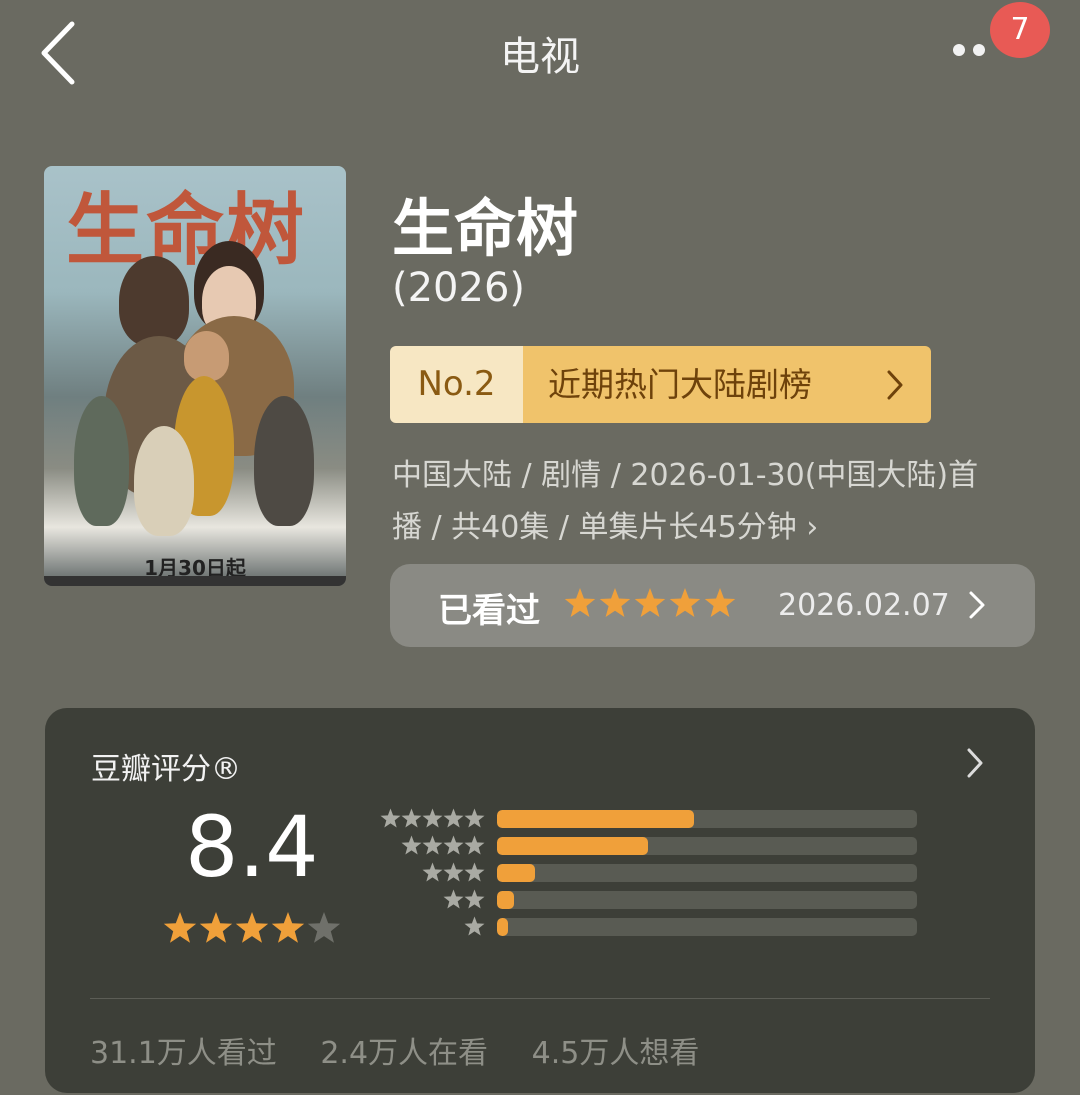 Image resolution: width=1080 pixels, height=1095 pixels. I want to click on meta-arrow-icon: ›, so click(812, 527).